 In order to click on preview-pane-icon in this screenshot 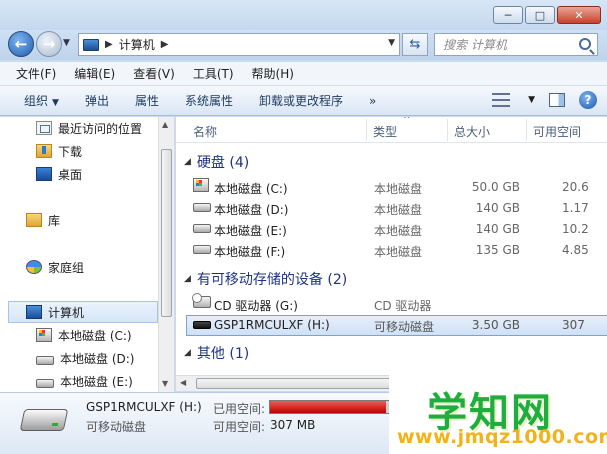, I will do `click(557, 100)`.